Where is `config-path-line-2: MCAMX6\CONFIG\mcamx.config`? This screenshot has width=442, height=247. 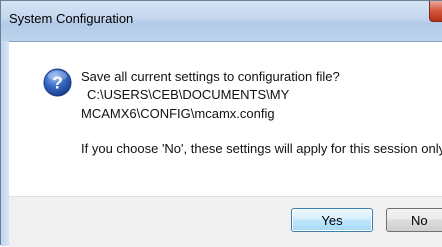
config-path-line-2: MCAMX6\CONFIG\mcamx.config is located at coordinates (178, 113).